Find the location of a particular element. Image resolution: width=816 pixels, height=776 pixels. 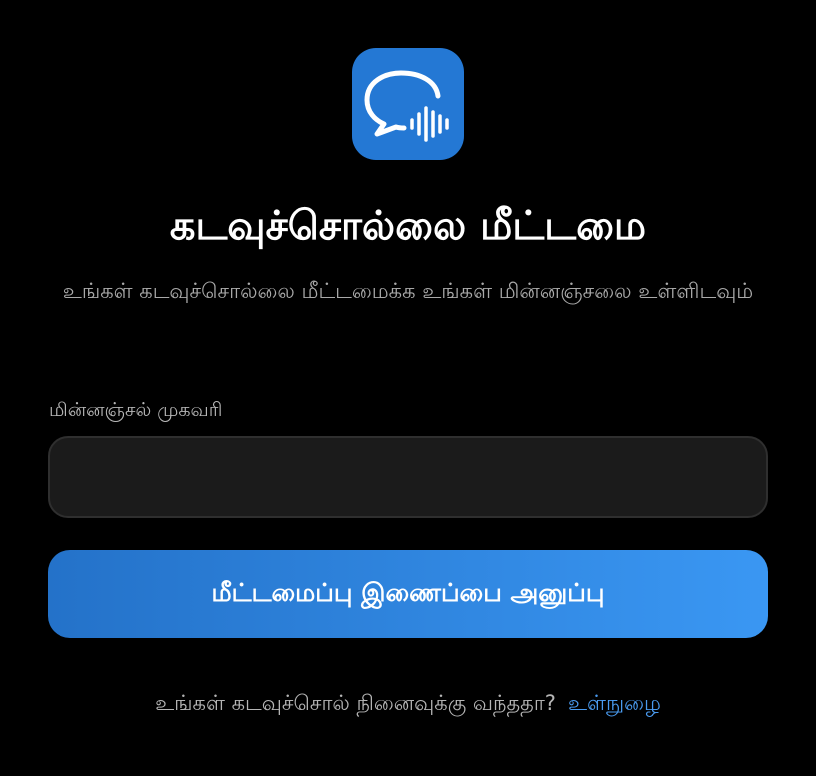

chat-bubble-voice-icon is located at coordinates (406, 106).